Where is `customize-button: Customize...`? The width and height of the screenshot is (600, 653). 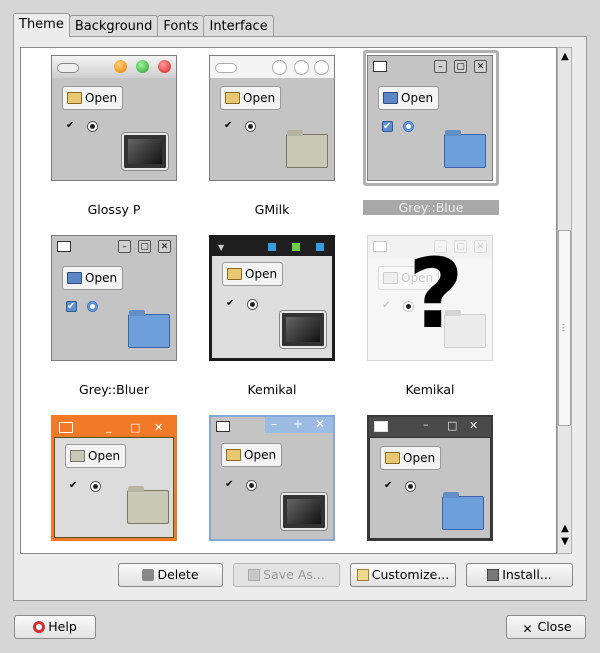 customize-button: Customize... is located at coordinates (403, 575).